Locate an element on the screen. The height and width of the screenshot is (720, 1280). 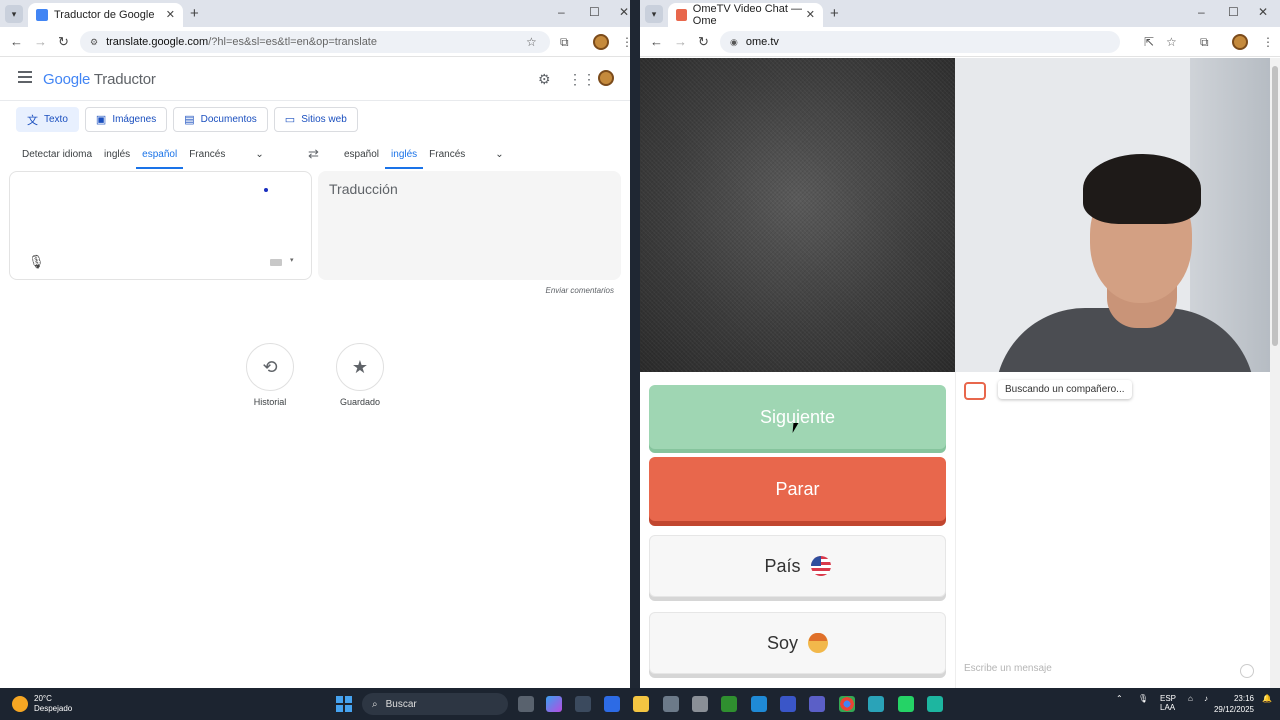
next-button: Siguiente is located at coordinates (797, 417).